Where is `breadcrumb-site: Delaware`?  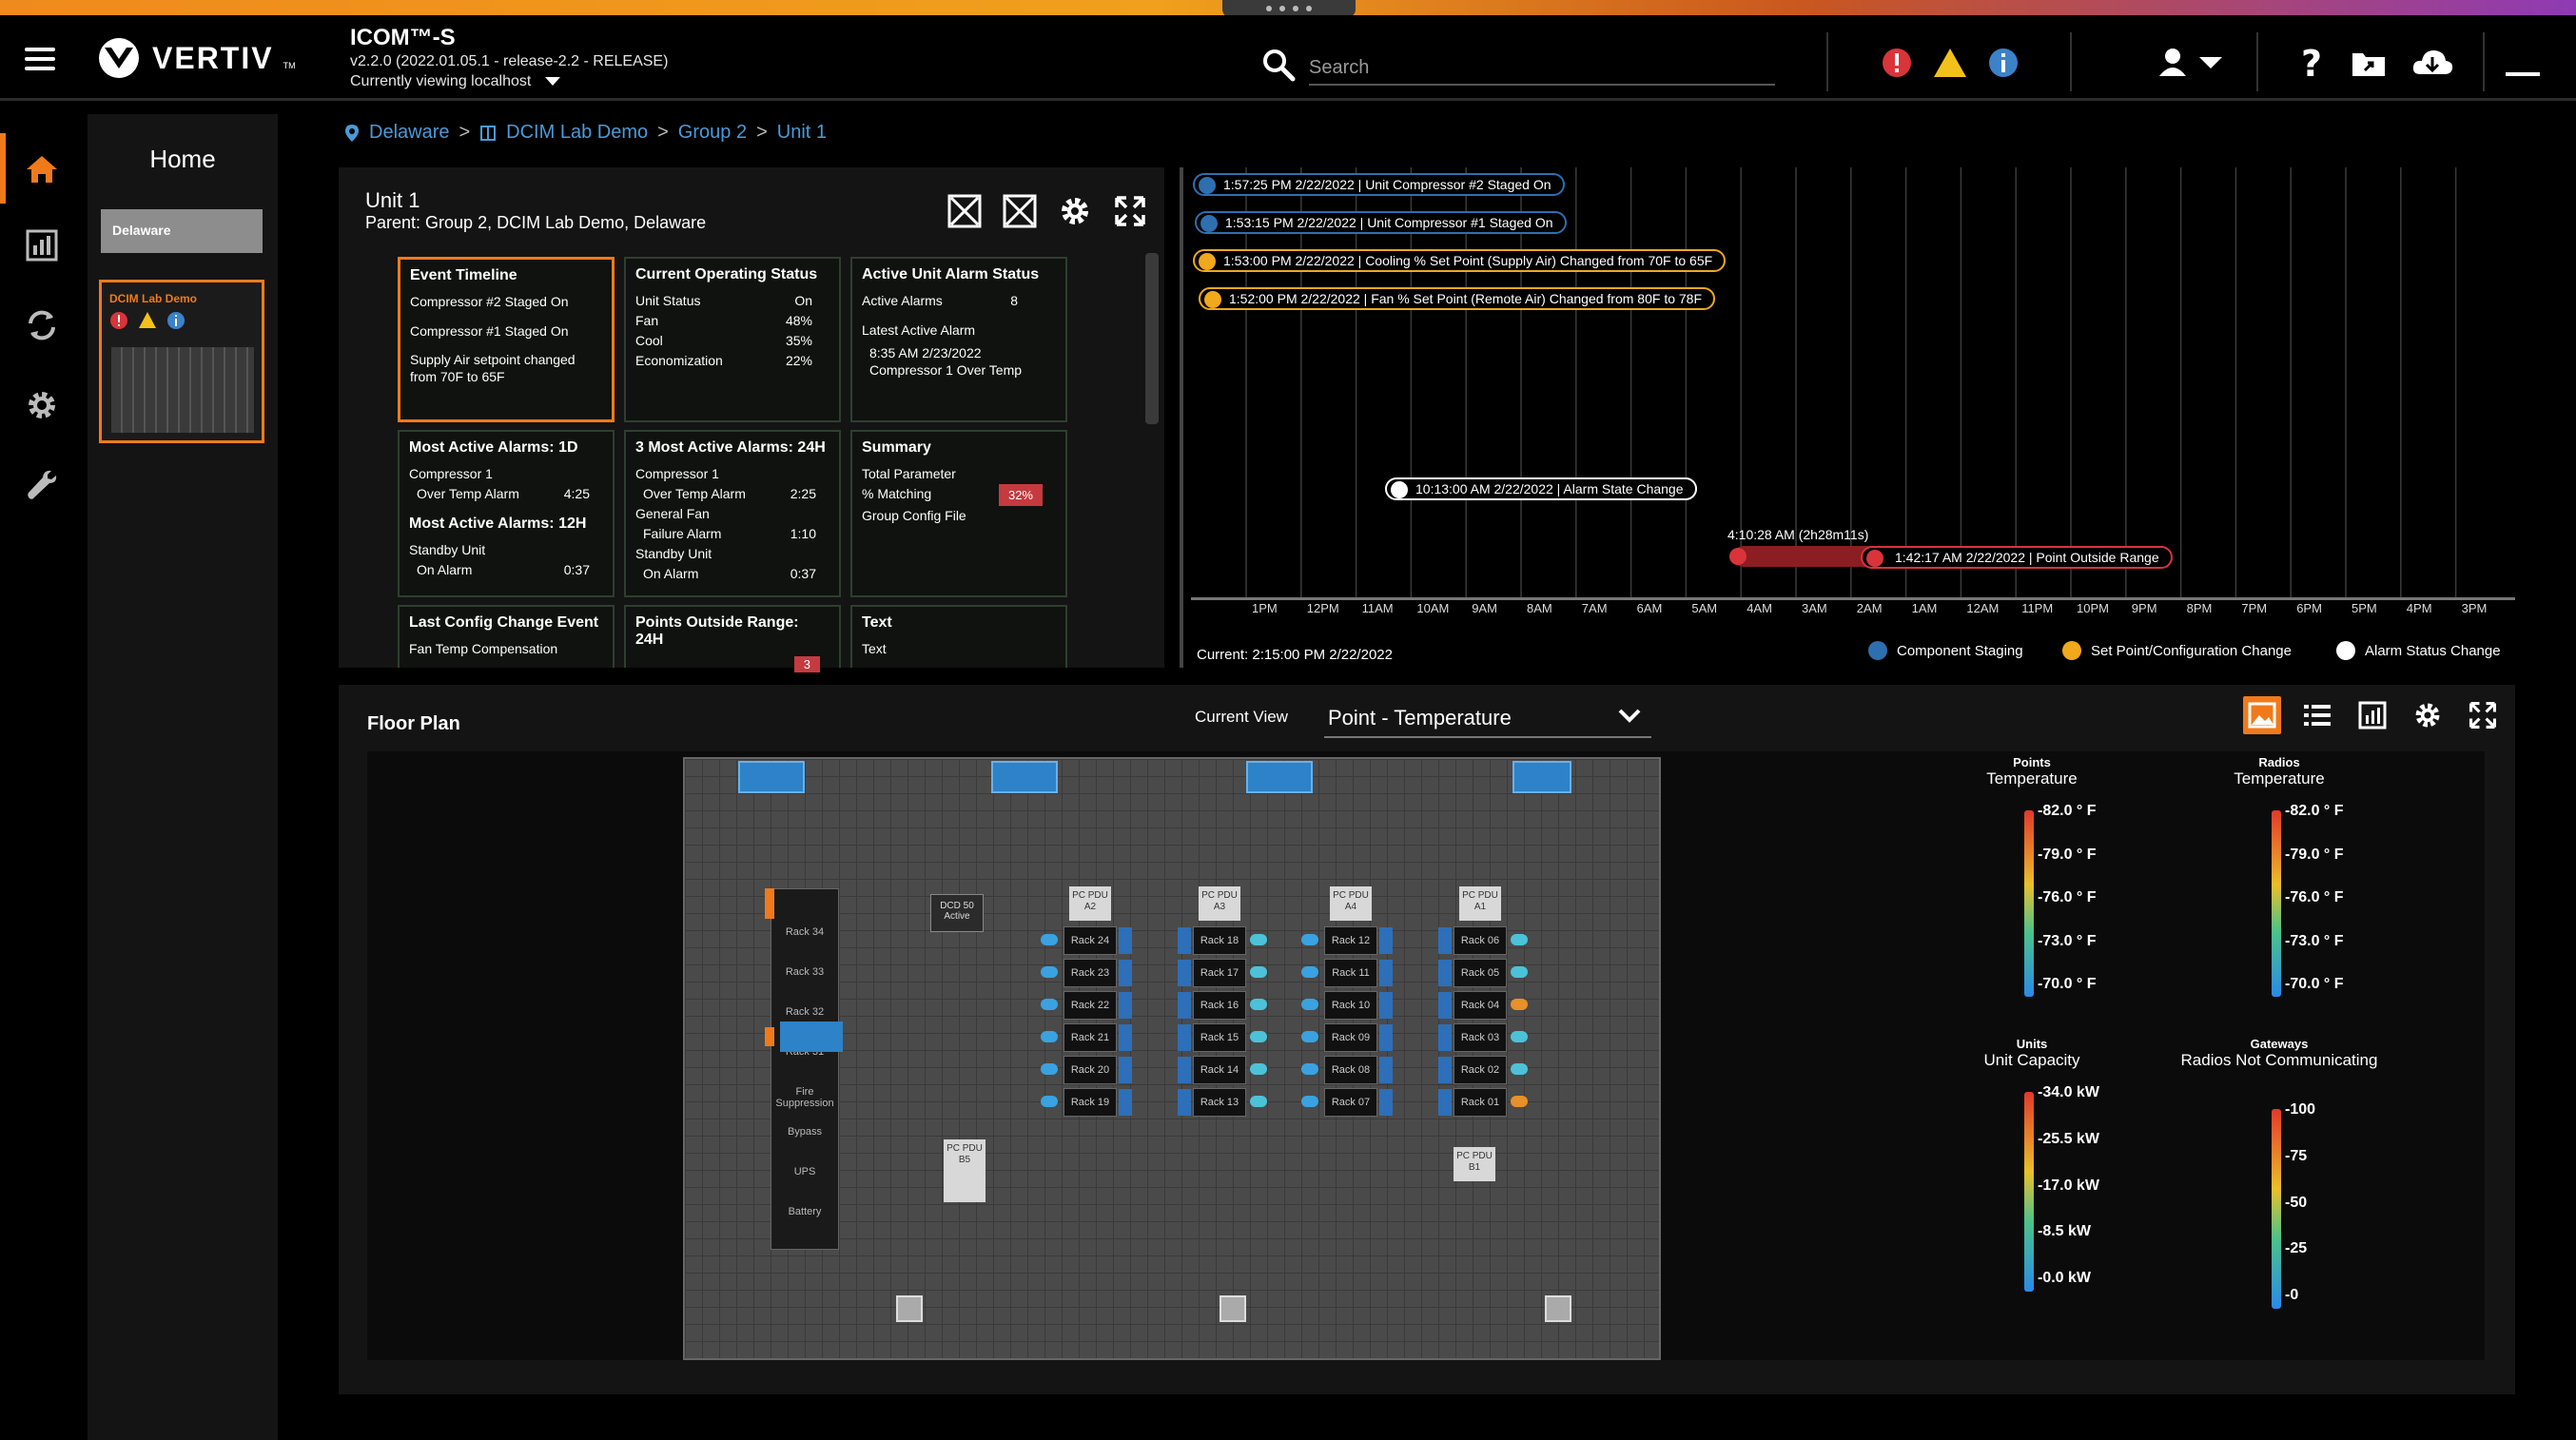 breadcrumb-site: Delaware is located at coordinates (409, 133).